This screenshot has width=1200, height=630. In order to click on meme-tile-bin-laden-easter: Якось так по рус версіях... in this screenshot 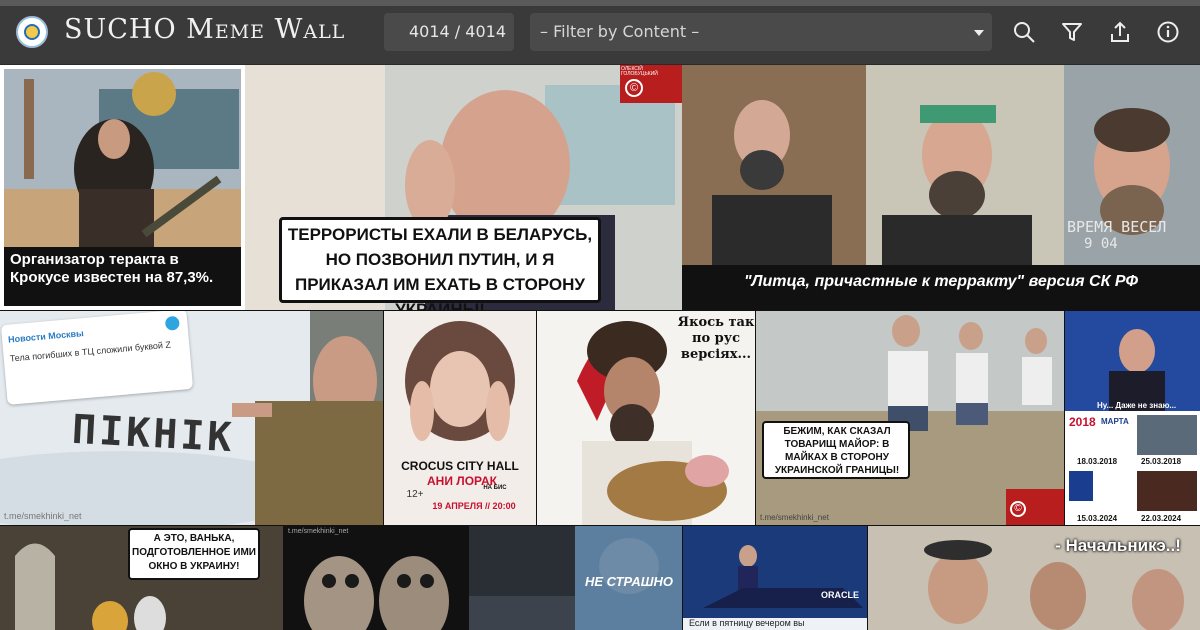, I will do `click(646, 418)`.